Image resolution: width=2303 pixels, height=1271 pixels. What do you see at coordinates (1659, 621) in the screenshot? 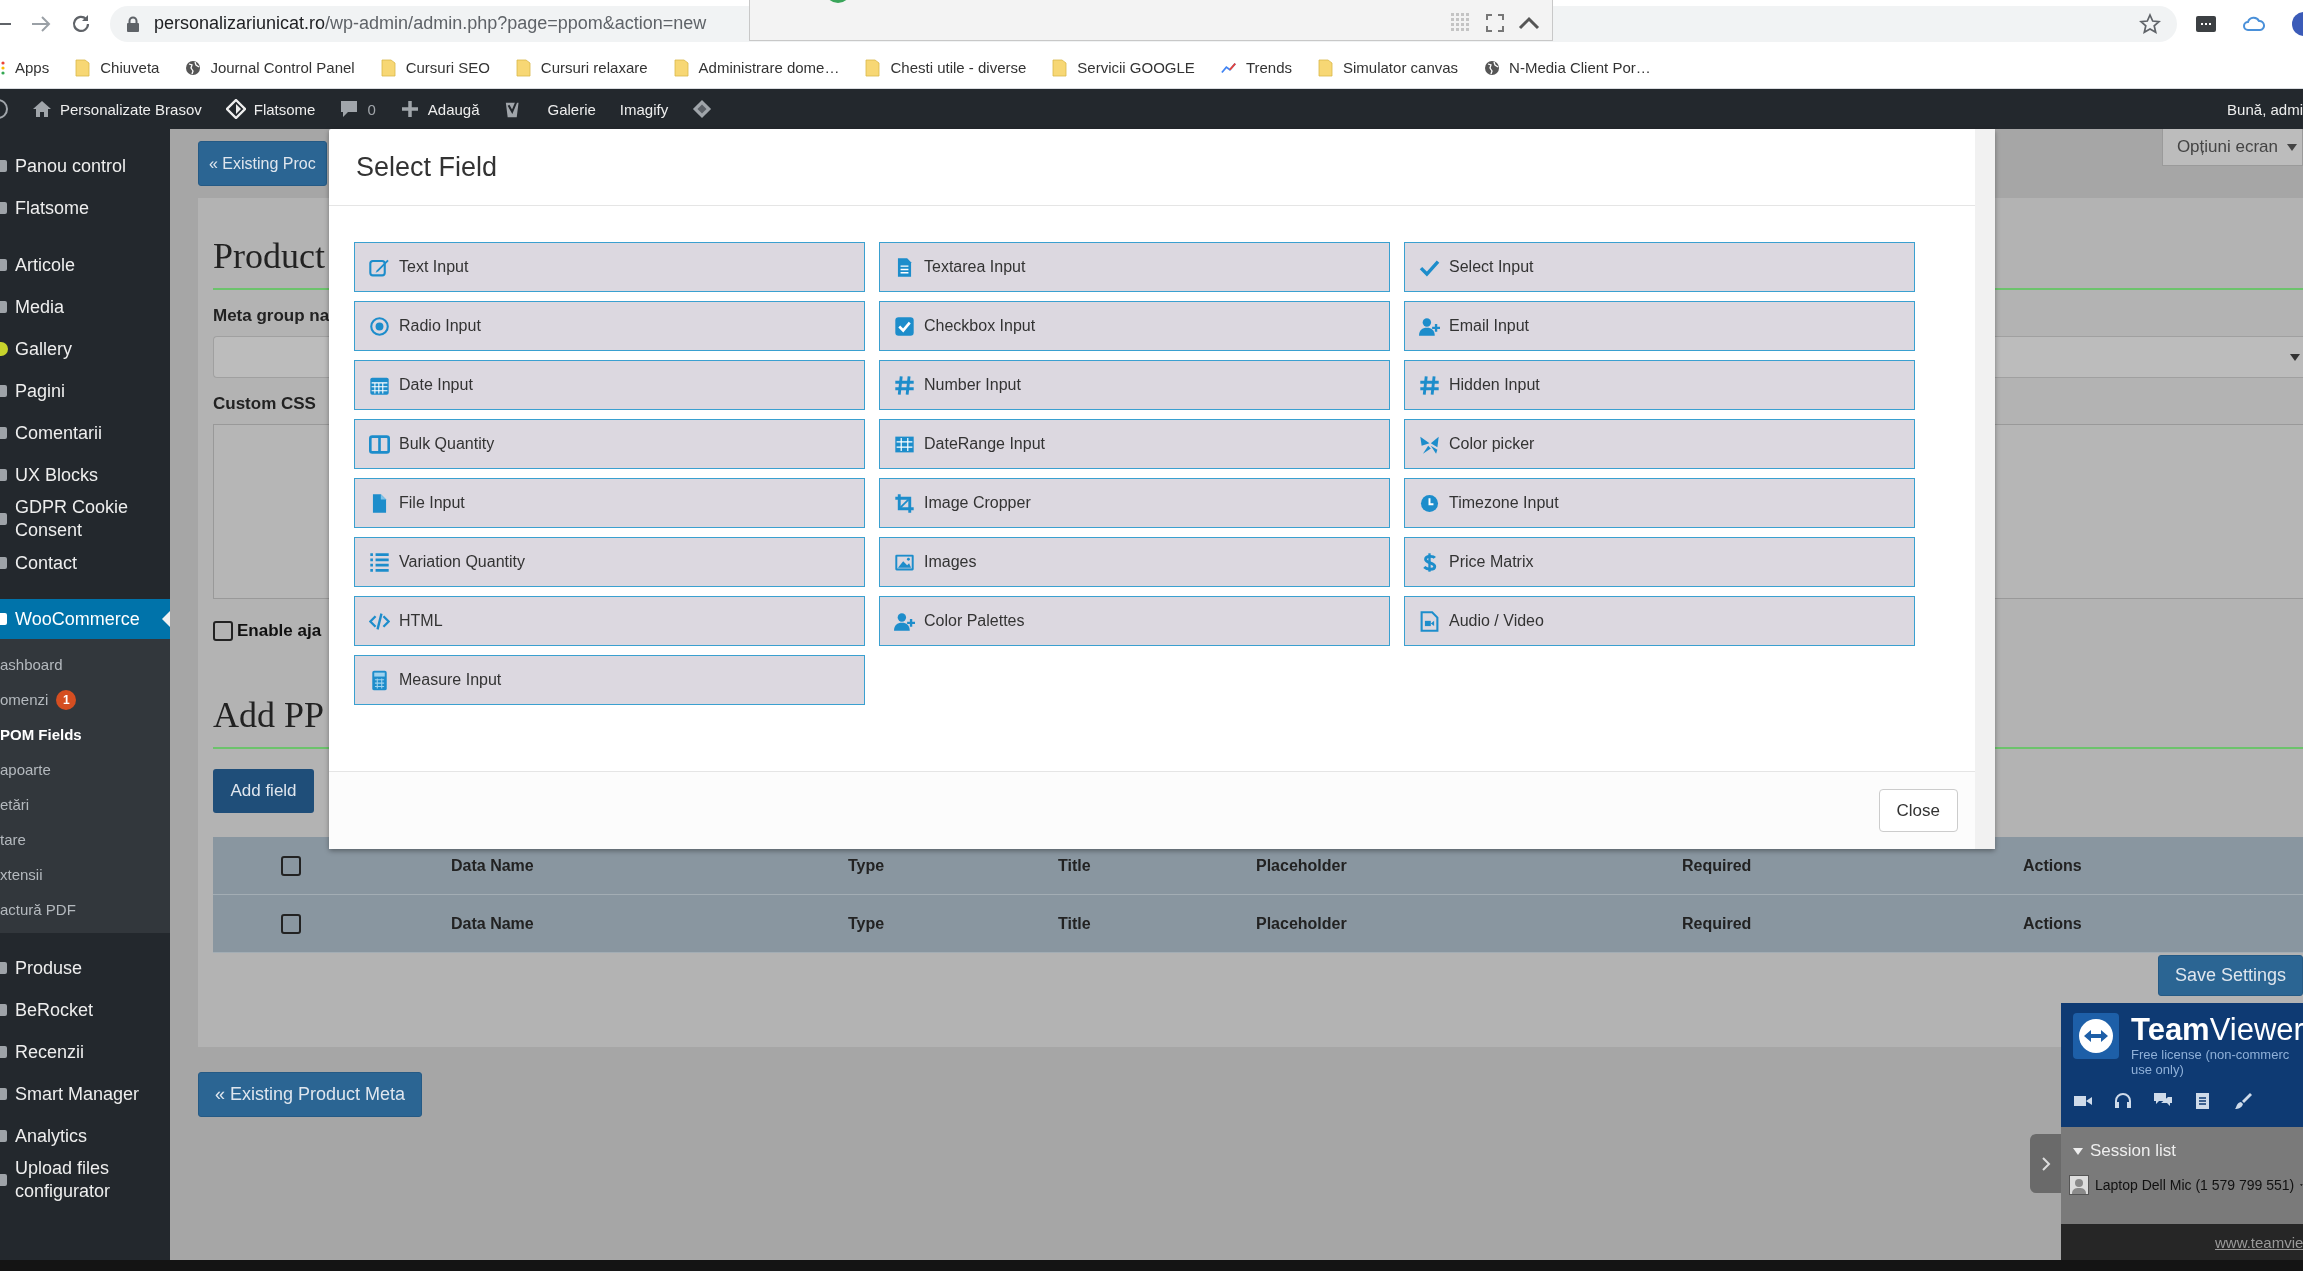
I see `field-type-button: Audio / Video` at bounding box center [1659, 621].